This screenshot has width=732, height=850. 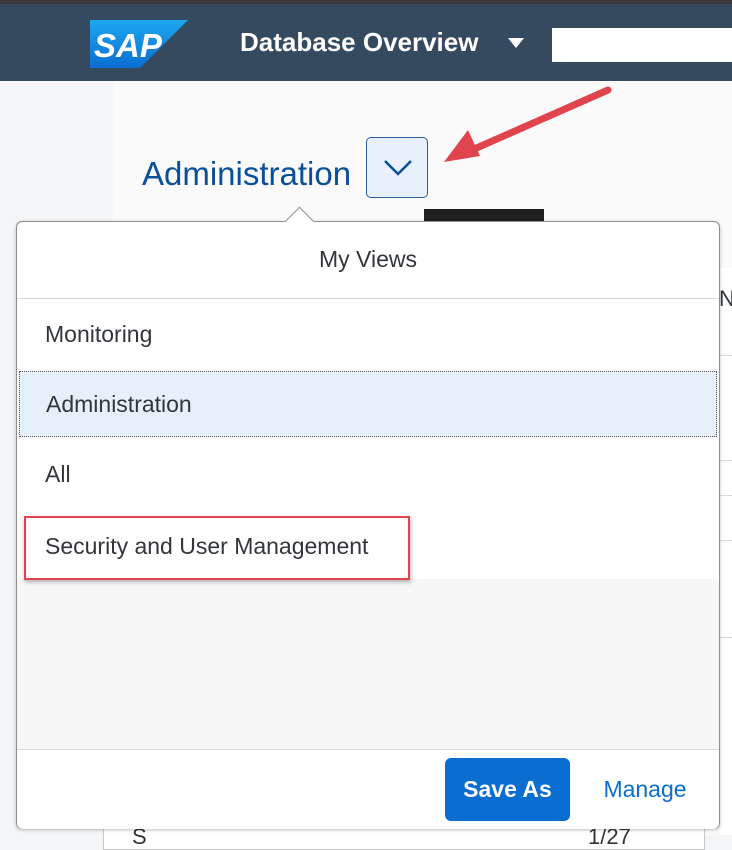 What do you see at coordinates (247, 173) in the screenshot?
I see `variant-title: Administration` at bounding box center [247, 173].